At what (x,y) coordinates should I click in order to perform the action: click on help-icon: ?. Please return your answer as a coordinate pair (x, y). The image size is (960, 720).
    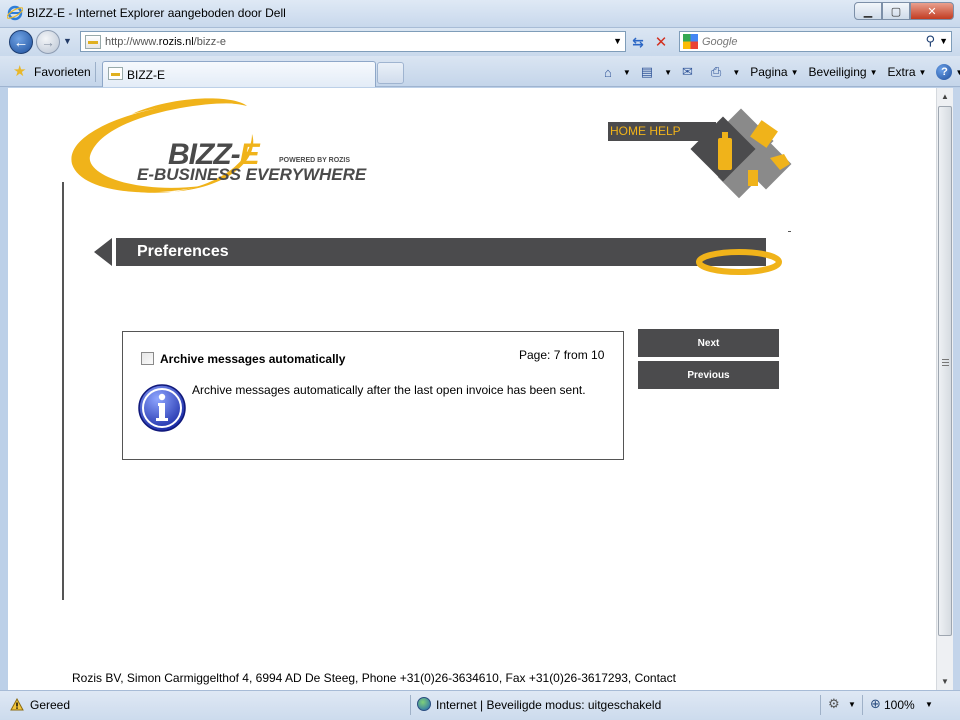
    Looking at the image, I should click on (944, 72).